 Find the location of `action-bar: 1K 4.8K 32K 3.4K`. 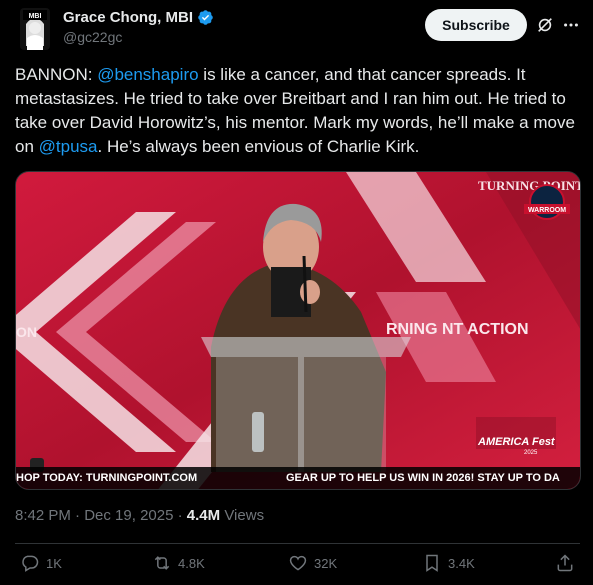

action-bar: 1K 4.8K 32K 3.4K is located at coordinates (296, 567).